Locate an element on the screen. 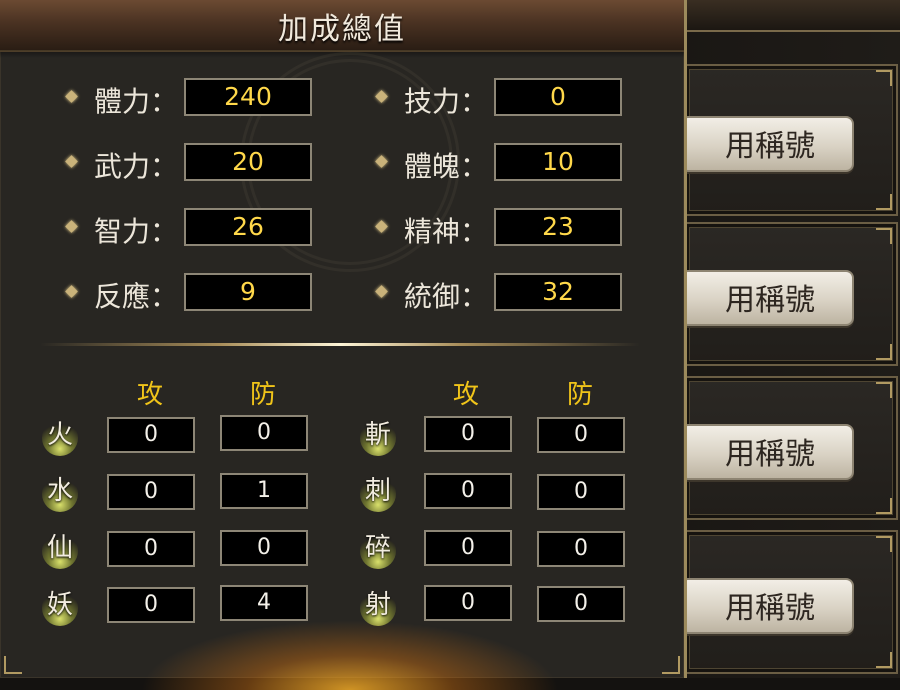 Image resolution: width=900 pixels, height=690 pixels. bottom-glow-decoration is located at coordinates (350, 655).